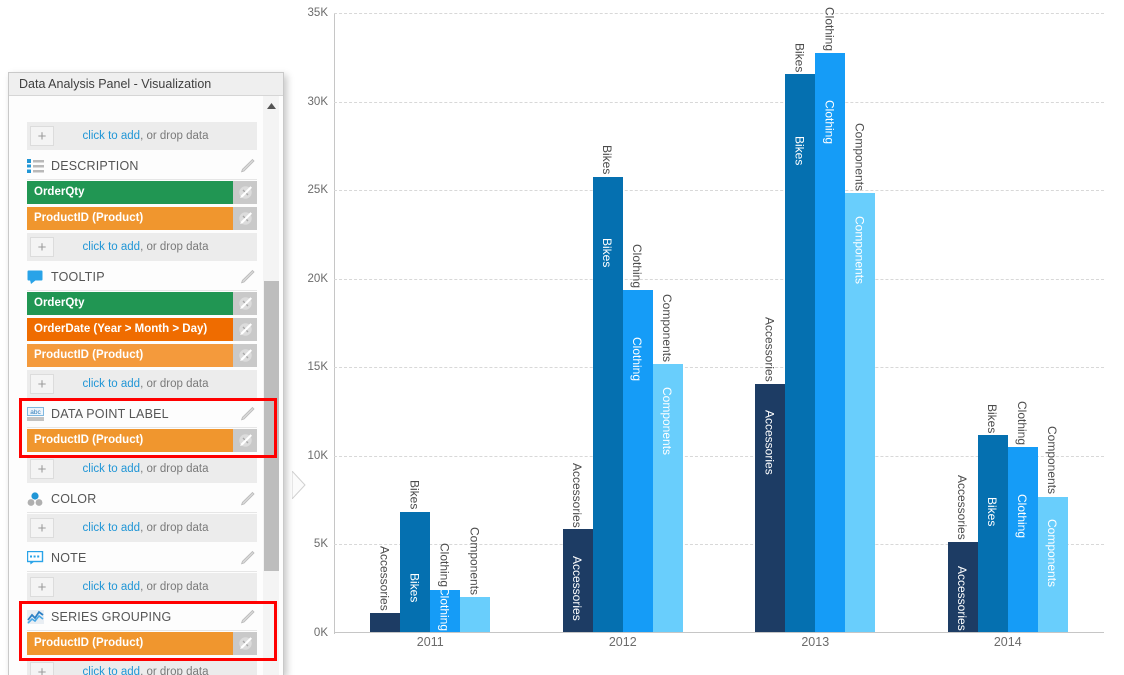  I want to click on y-axis-tick-label: 20K, so click(317, 278).